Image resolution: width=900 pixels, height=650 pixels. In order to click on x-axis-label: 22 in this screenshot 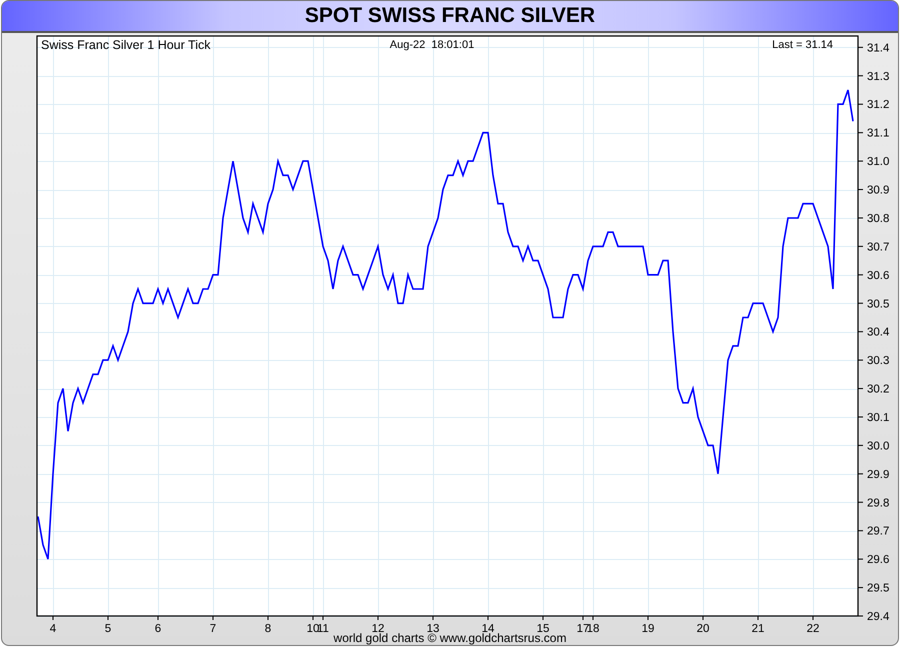, I will do `click(813, 629)`.